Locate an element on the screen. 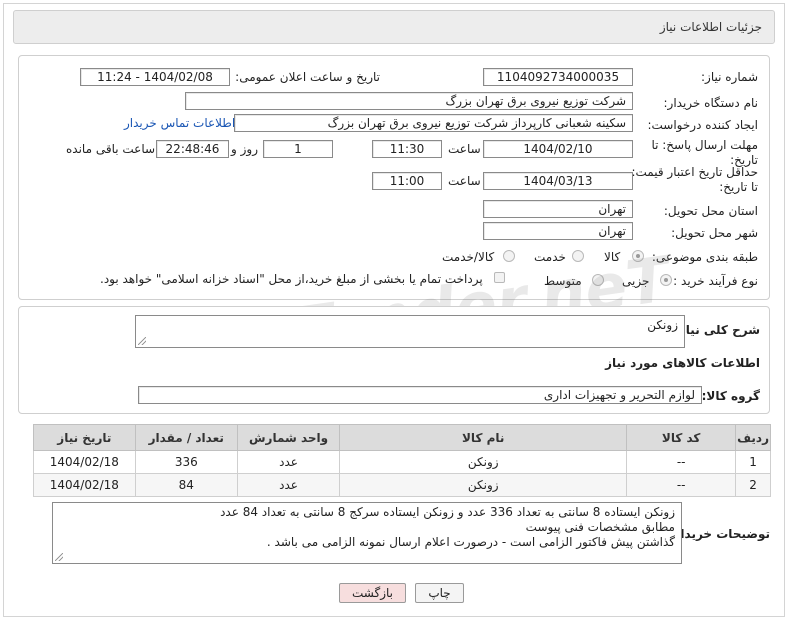 The width and height of the screenshot is (788, 620). table-row: 1 -- زونکن عدد 336 1404/02/18 is located at coordinates (402, 462).